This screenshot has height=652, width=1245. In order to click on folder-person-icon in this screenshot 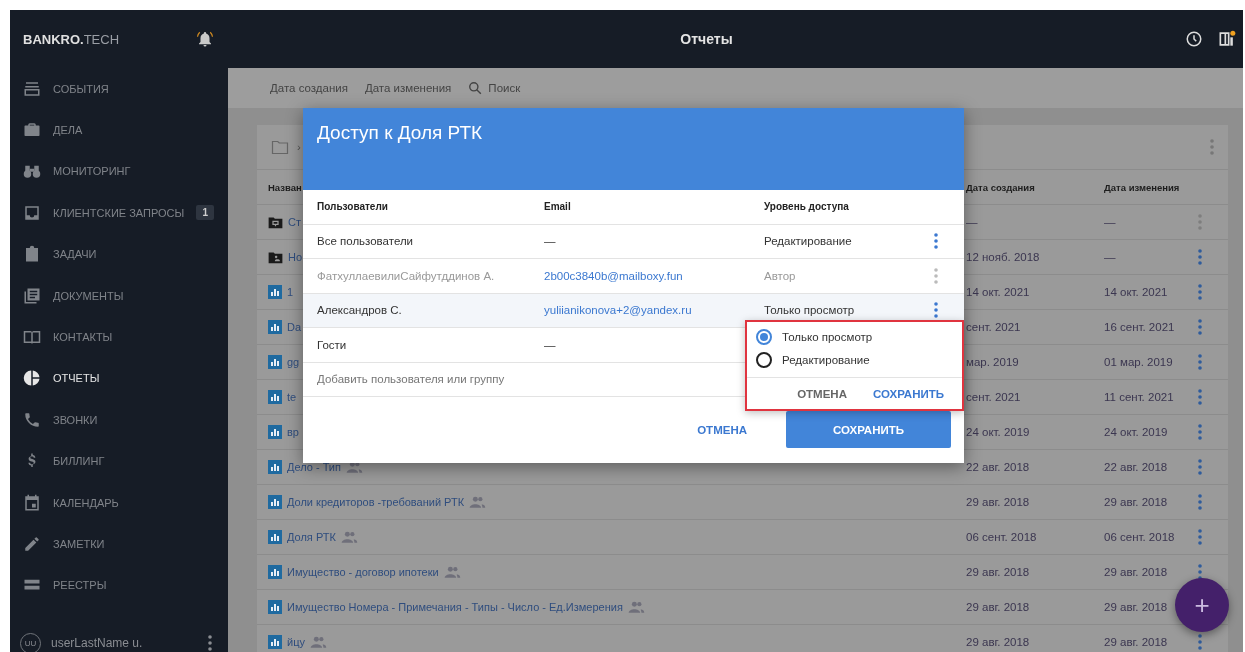, I will do `click(275, 257)`.